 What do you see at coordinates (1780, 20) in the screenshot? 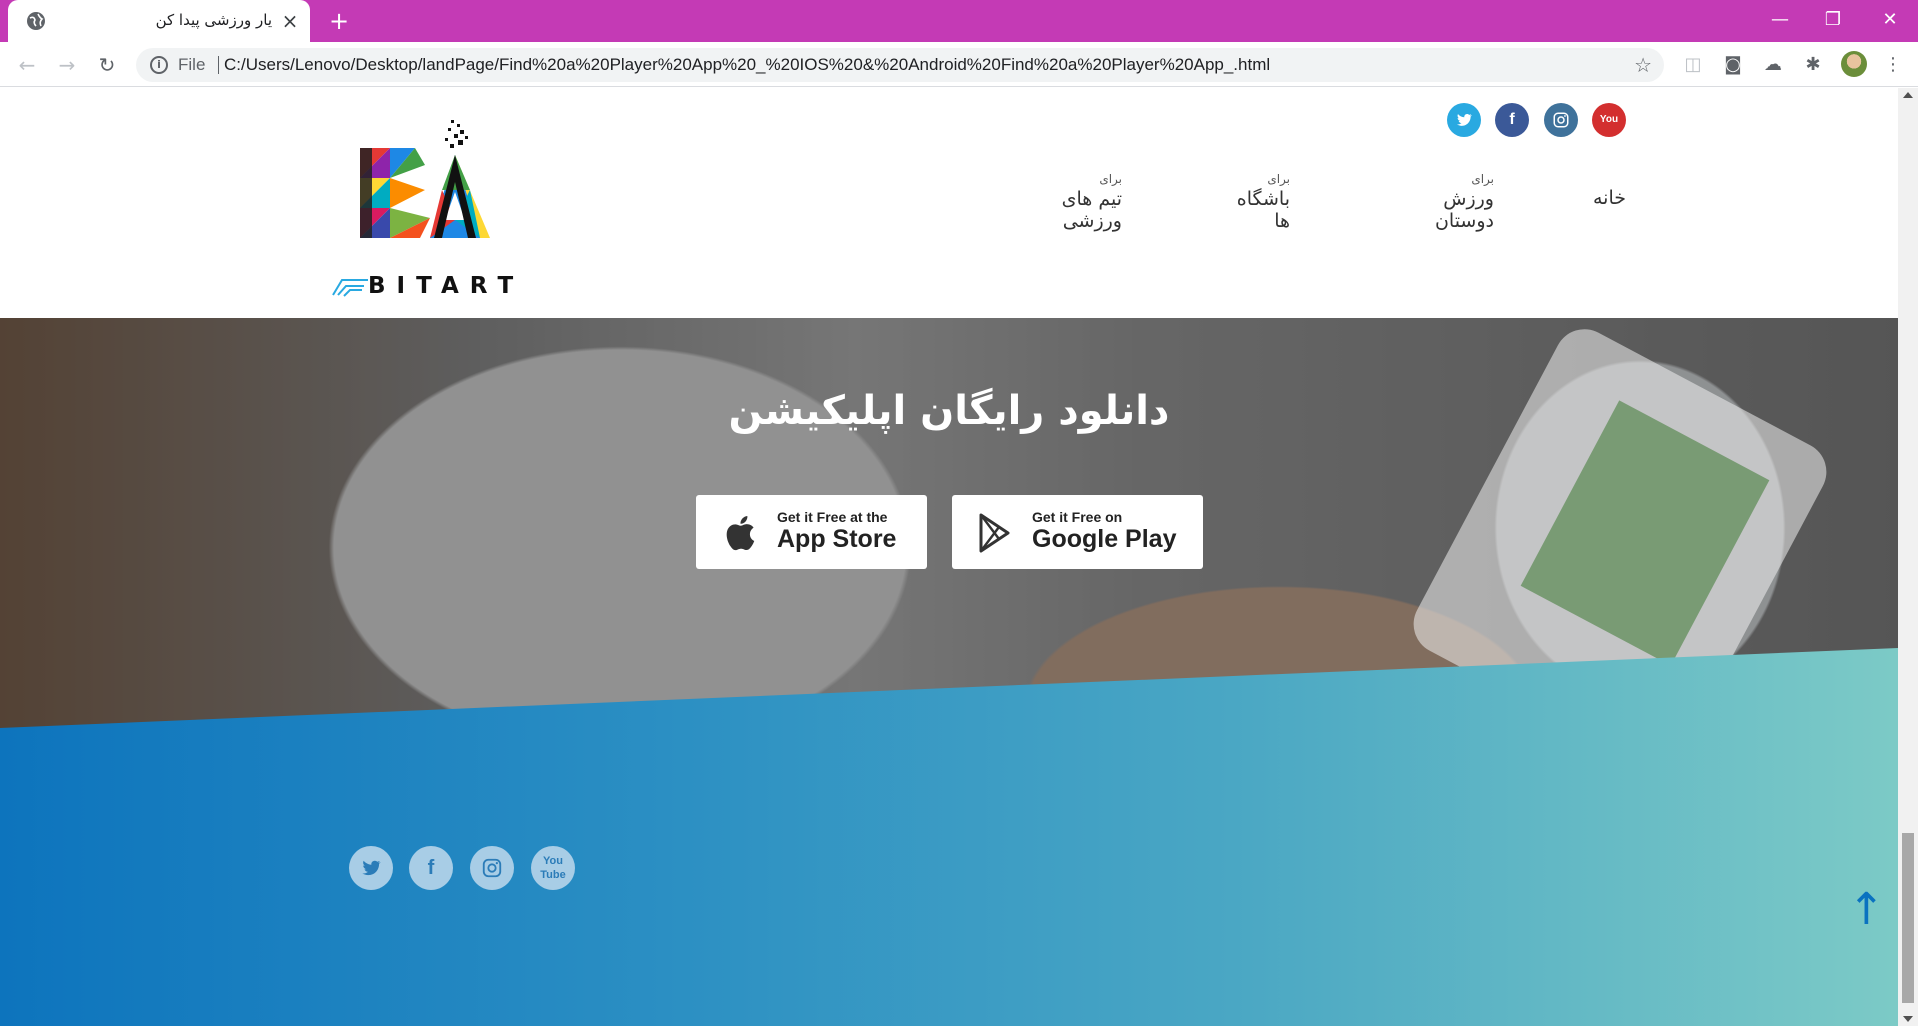
I see `minimize-icon: —` at bounding box center [1780, 20].